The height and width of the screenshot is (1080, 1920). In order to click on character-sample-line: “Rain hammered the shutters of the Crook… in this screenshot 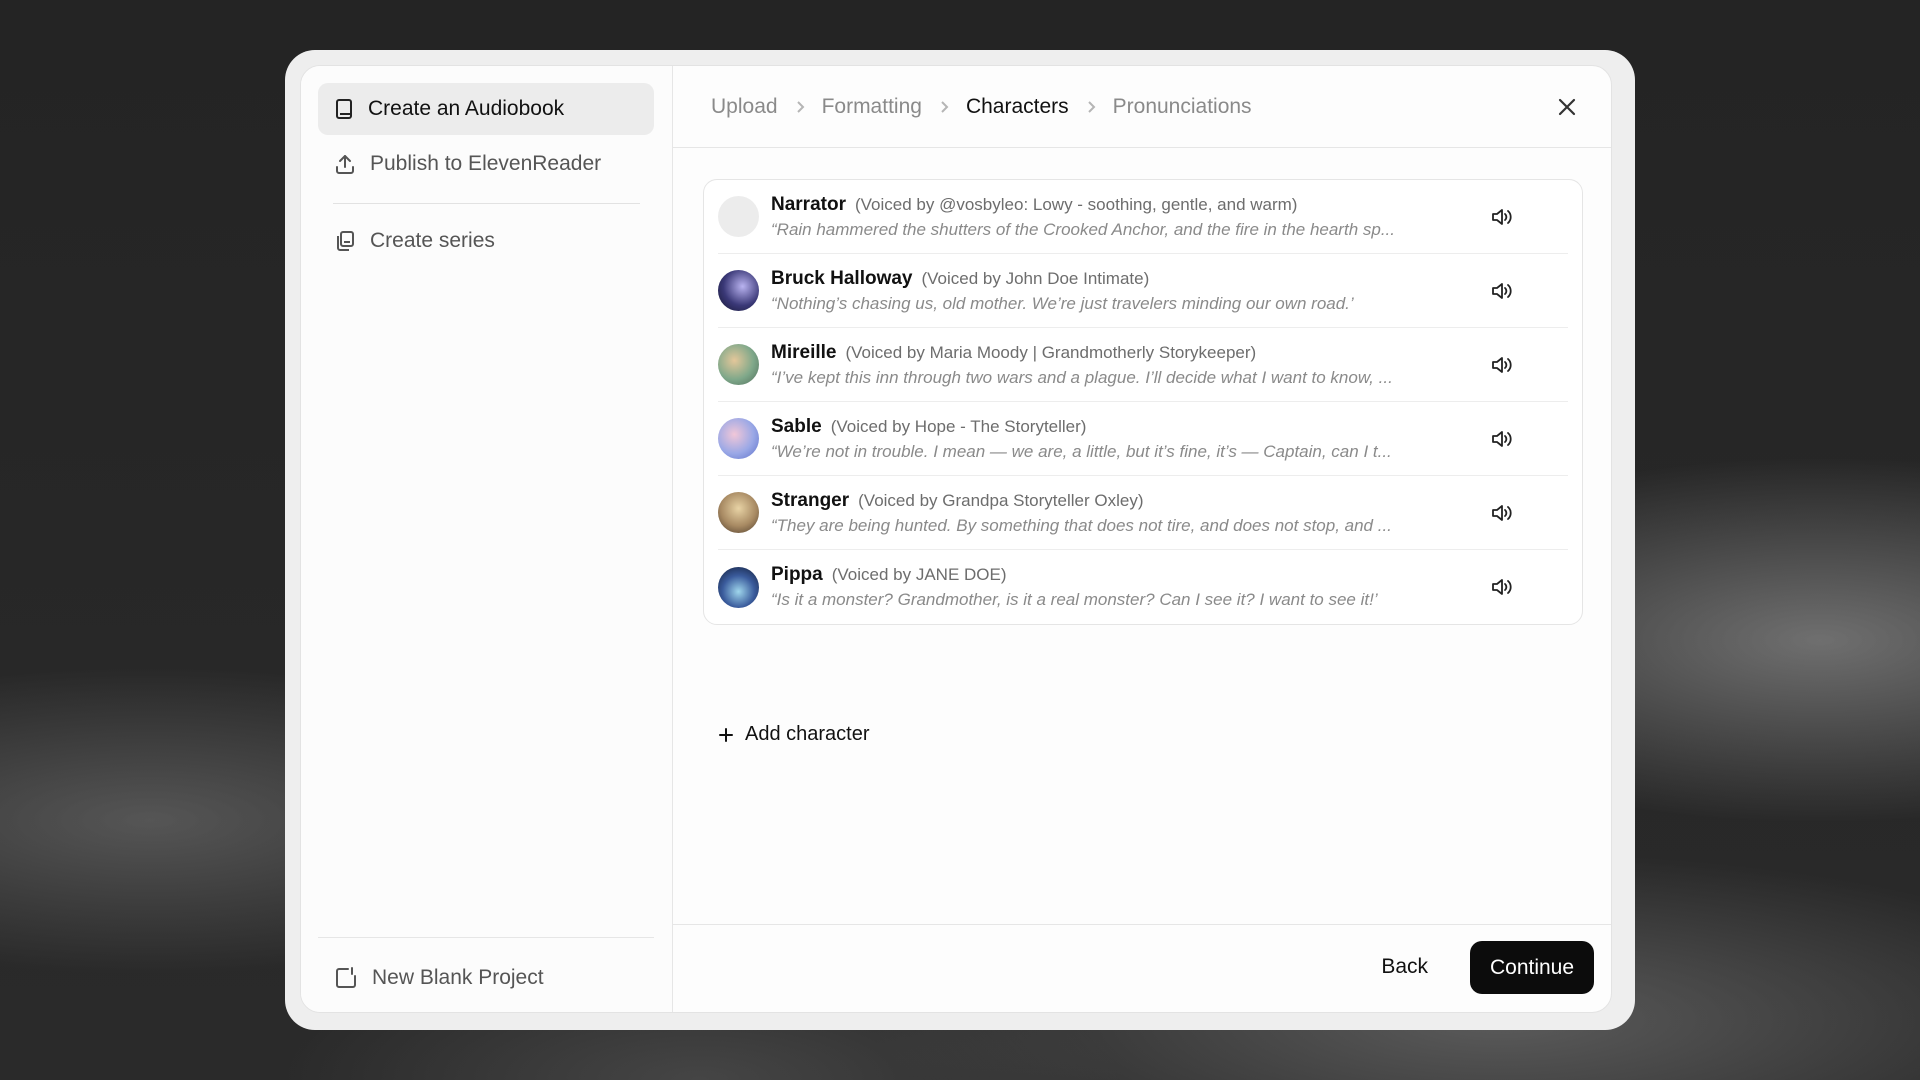, I will do `click(1083, 229)`.